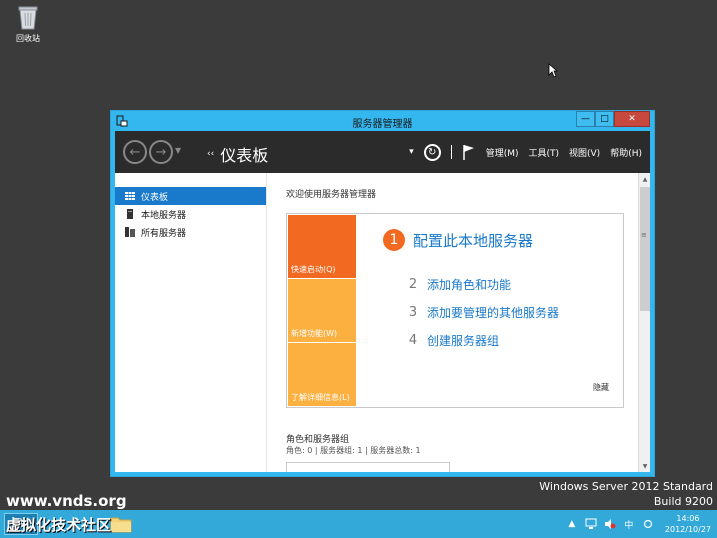 This screenshot has width=717, height=538. What do you see at coordinates (626, 486) in the screenshot?
I see `os-name: Windows Server 2012 Standard` at bounding box center [626, 486].